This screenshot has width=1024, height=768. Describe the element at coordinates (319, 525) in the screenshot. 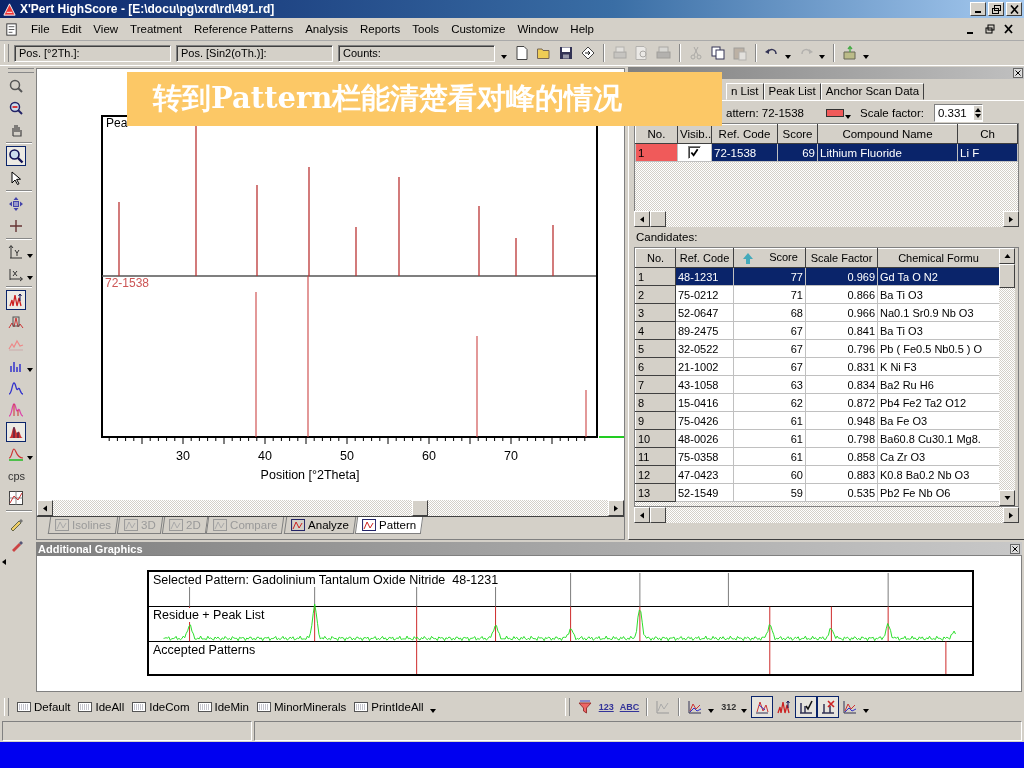

I see `view-tab: Analyze` at that location.